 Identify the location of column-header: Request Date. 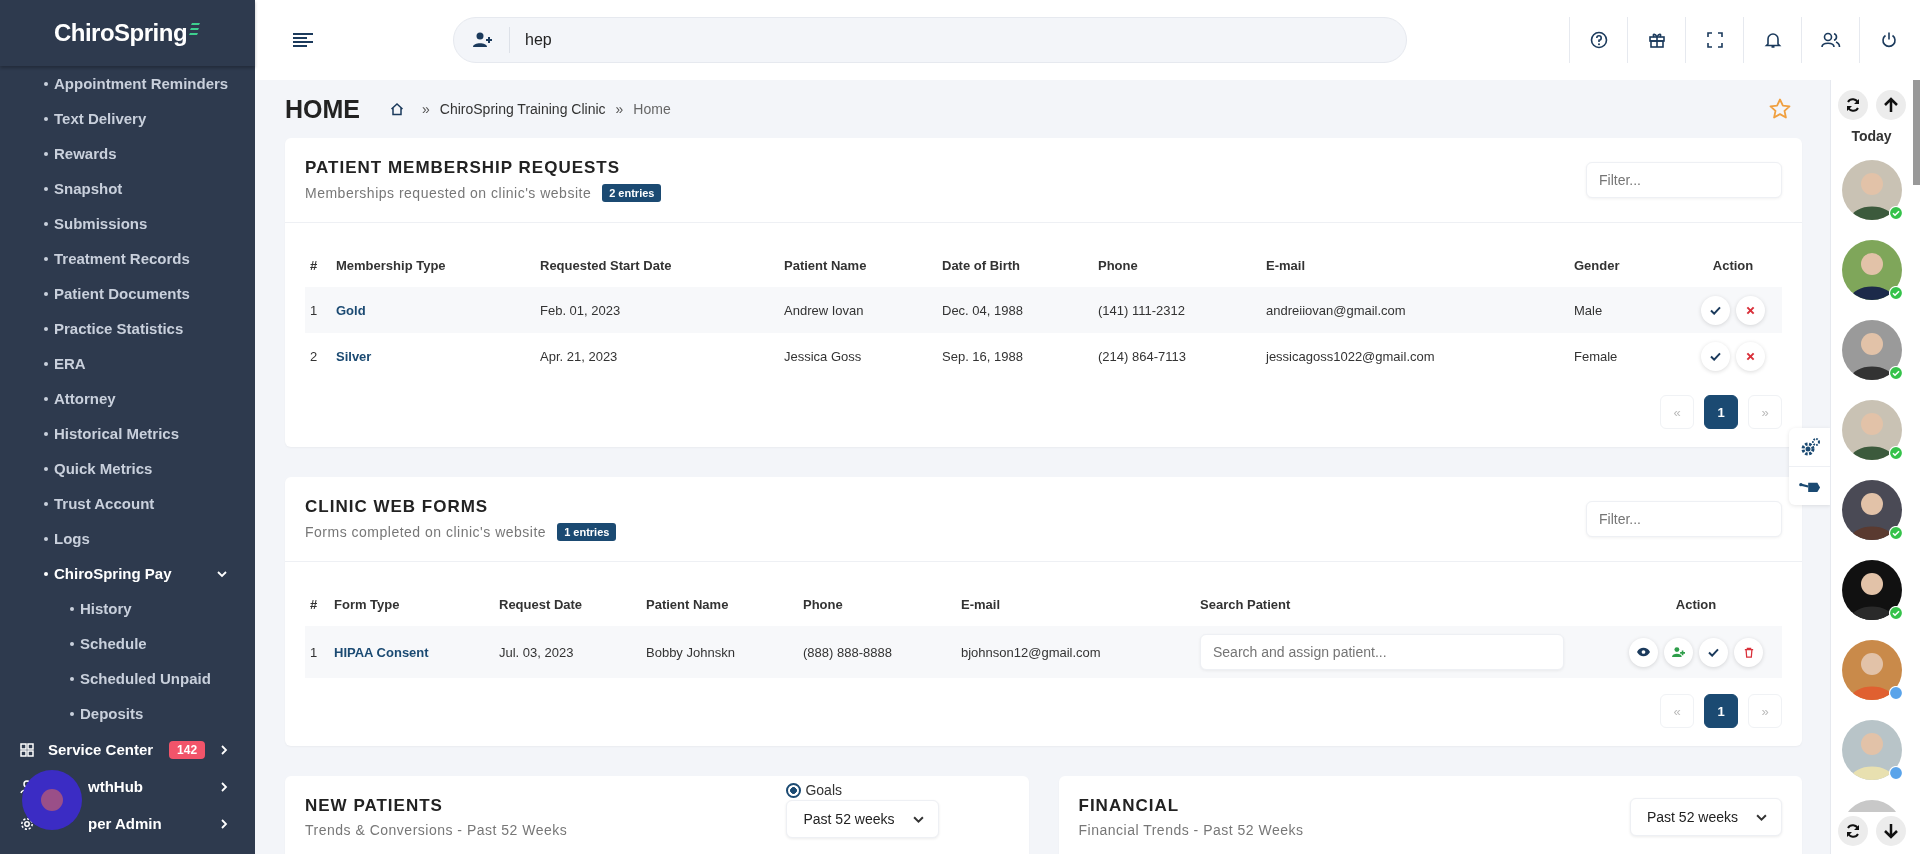
(541, 604).